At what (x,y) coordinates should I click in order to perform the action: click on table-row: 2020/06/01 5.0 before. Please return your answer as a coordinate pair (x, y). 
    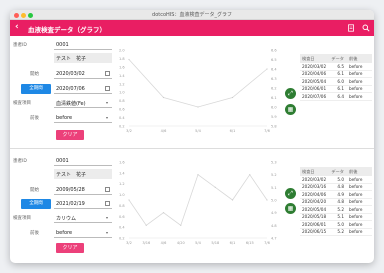
    Looking at the image, I should click on (336, 225).